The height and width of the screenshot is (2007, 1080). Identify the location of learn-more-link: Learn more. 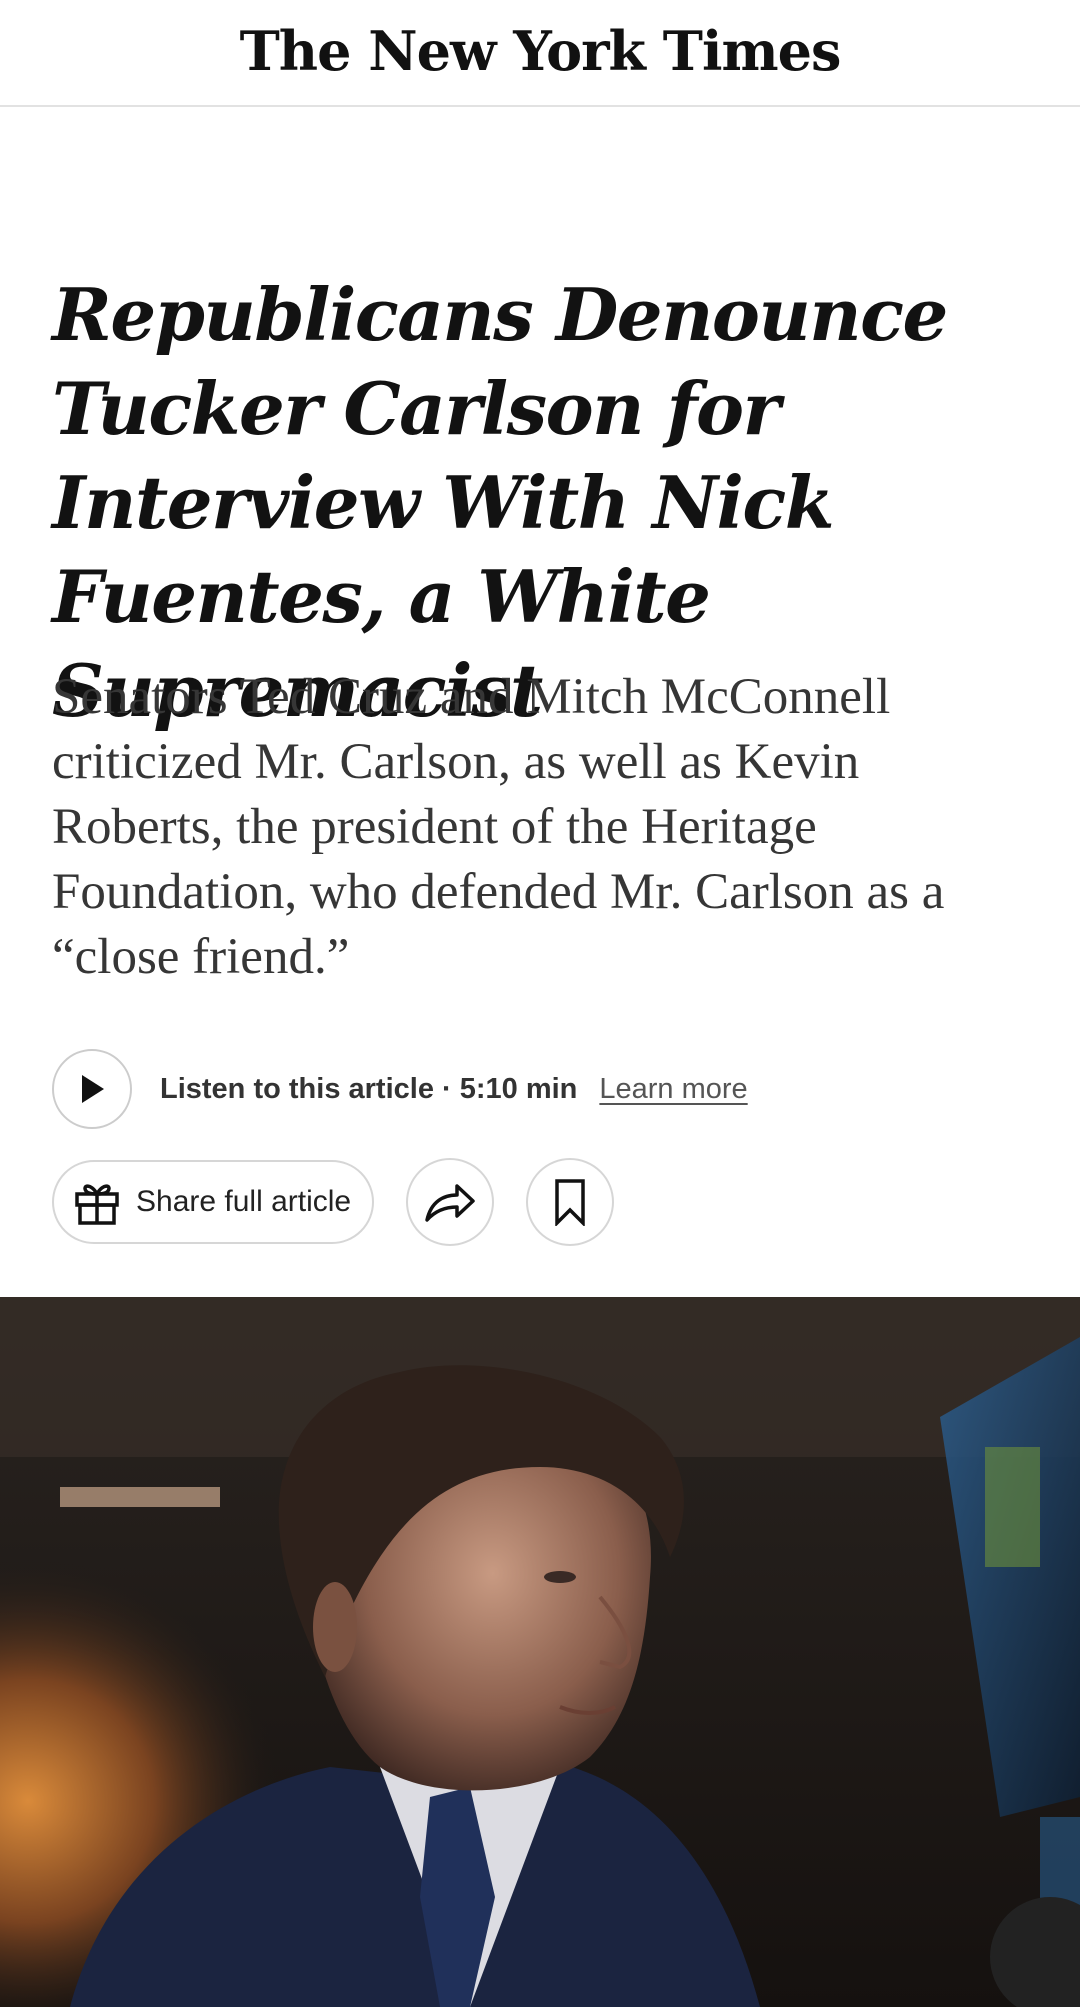
(673, 1089).